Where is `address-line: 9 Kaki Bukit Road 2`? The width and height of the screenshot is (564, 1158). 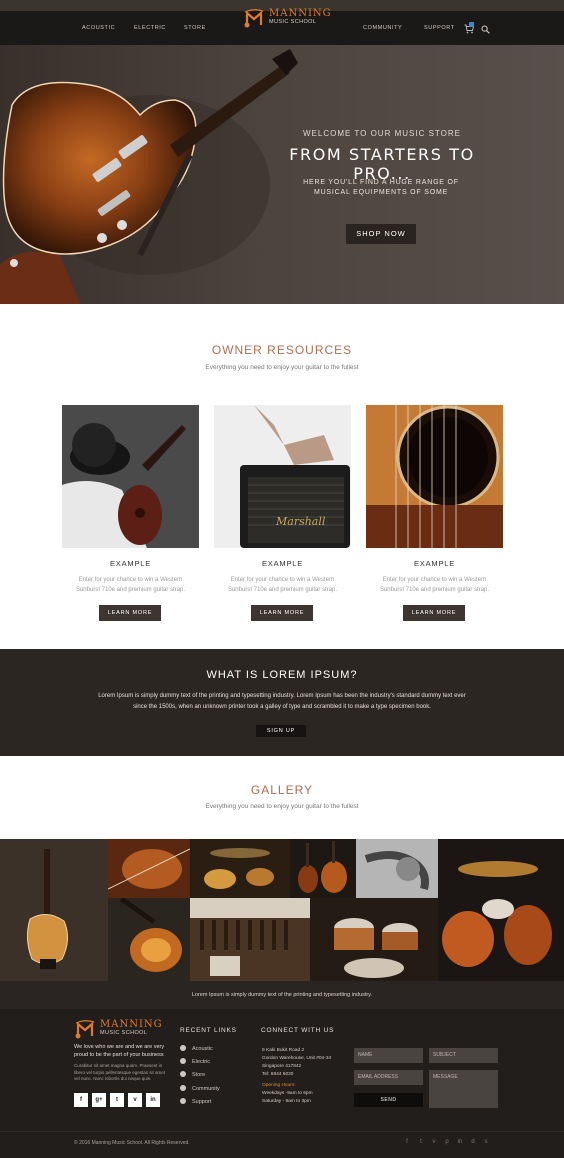 address-line: 9 Kaki Bukit Road 2 is located at coordinates (283, 1050).